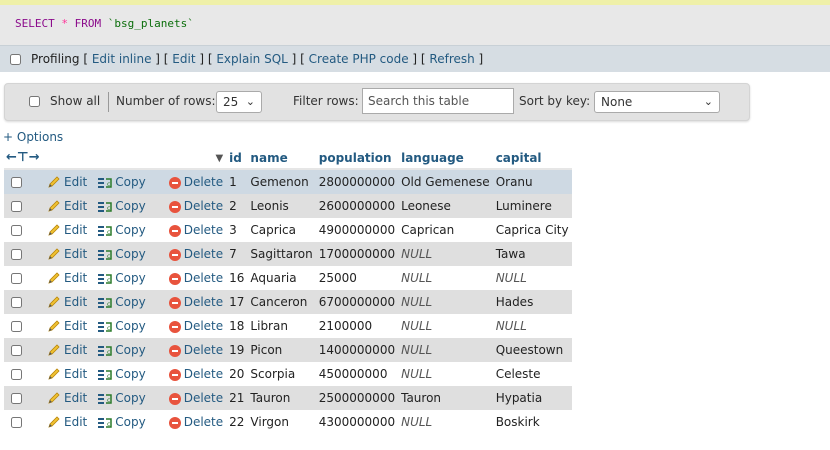 The height and width of the screenshot is (450, 830). Describe the element at coordinates (532, 158) in the screenshot. I see `column-header-capital: capital` at that location.